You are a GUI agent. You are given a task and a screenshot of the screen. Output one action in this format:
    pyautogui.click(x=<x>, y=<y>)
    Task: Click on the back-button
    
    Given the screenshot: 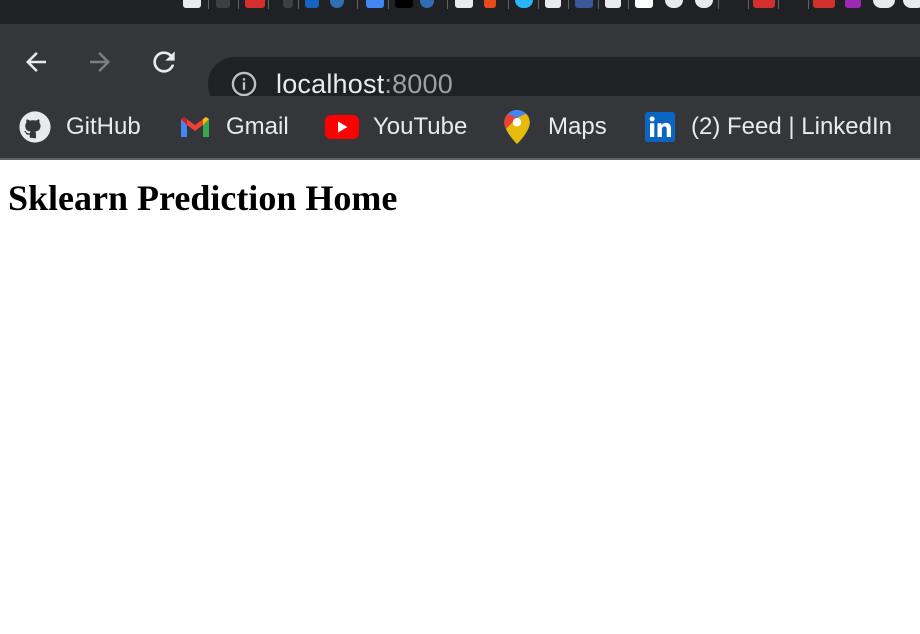 What is the action you would take?
    pyautogui.click(x=36, y=62)
    